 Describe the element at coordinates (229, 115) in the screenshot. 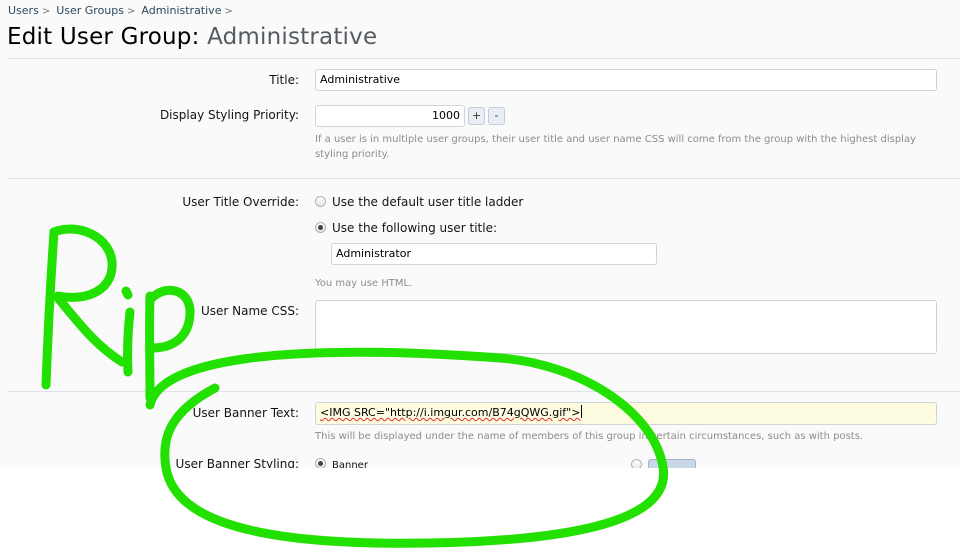

I see `priority-label: Display Styling Priority:` at that location.